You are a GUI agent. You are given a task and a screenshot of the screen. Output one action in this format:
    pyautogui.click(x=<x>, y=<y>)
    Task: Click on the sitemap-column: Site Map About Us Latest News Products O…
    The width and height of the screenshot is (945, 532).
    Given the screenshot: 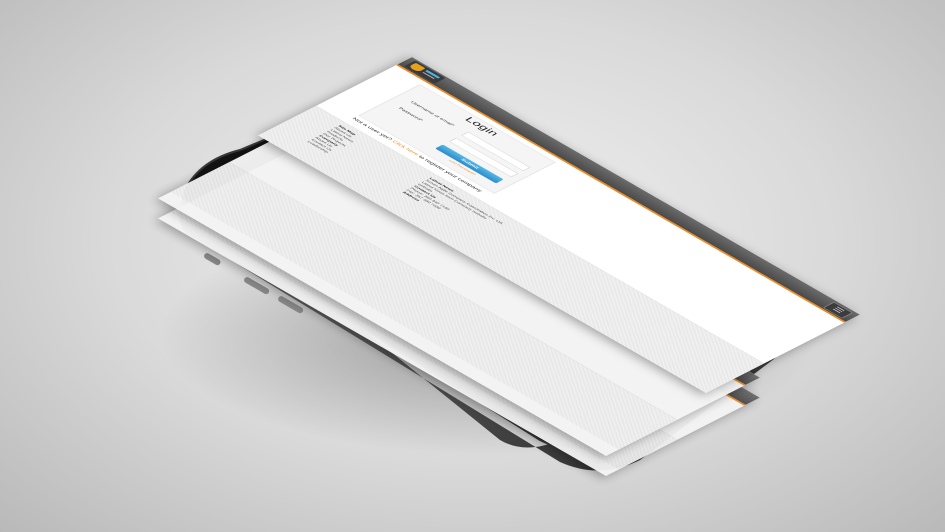 What is the action you would take?
    pyautogui.click(x=334, y=140)
    